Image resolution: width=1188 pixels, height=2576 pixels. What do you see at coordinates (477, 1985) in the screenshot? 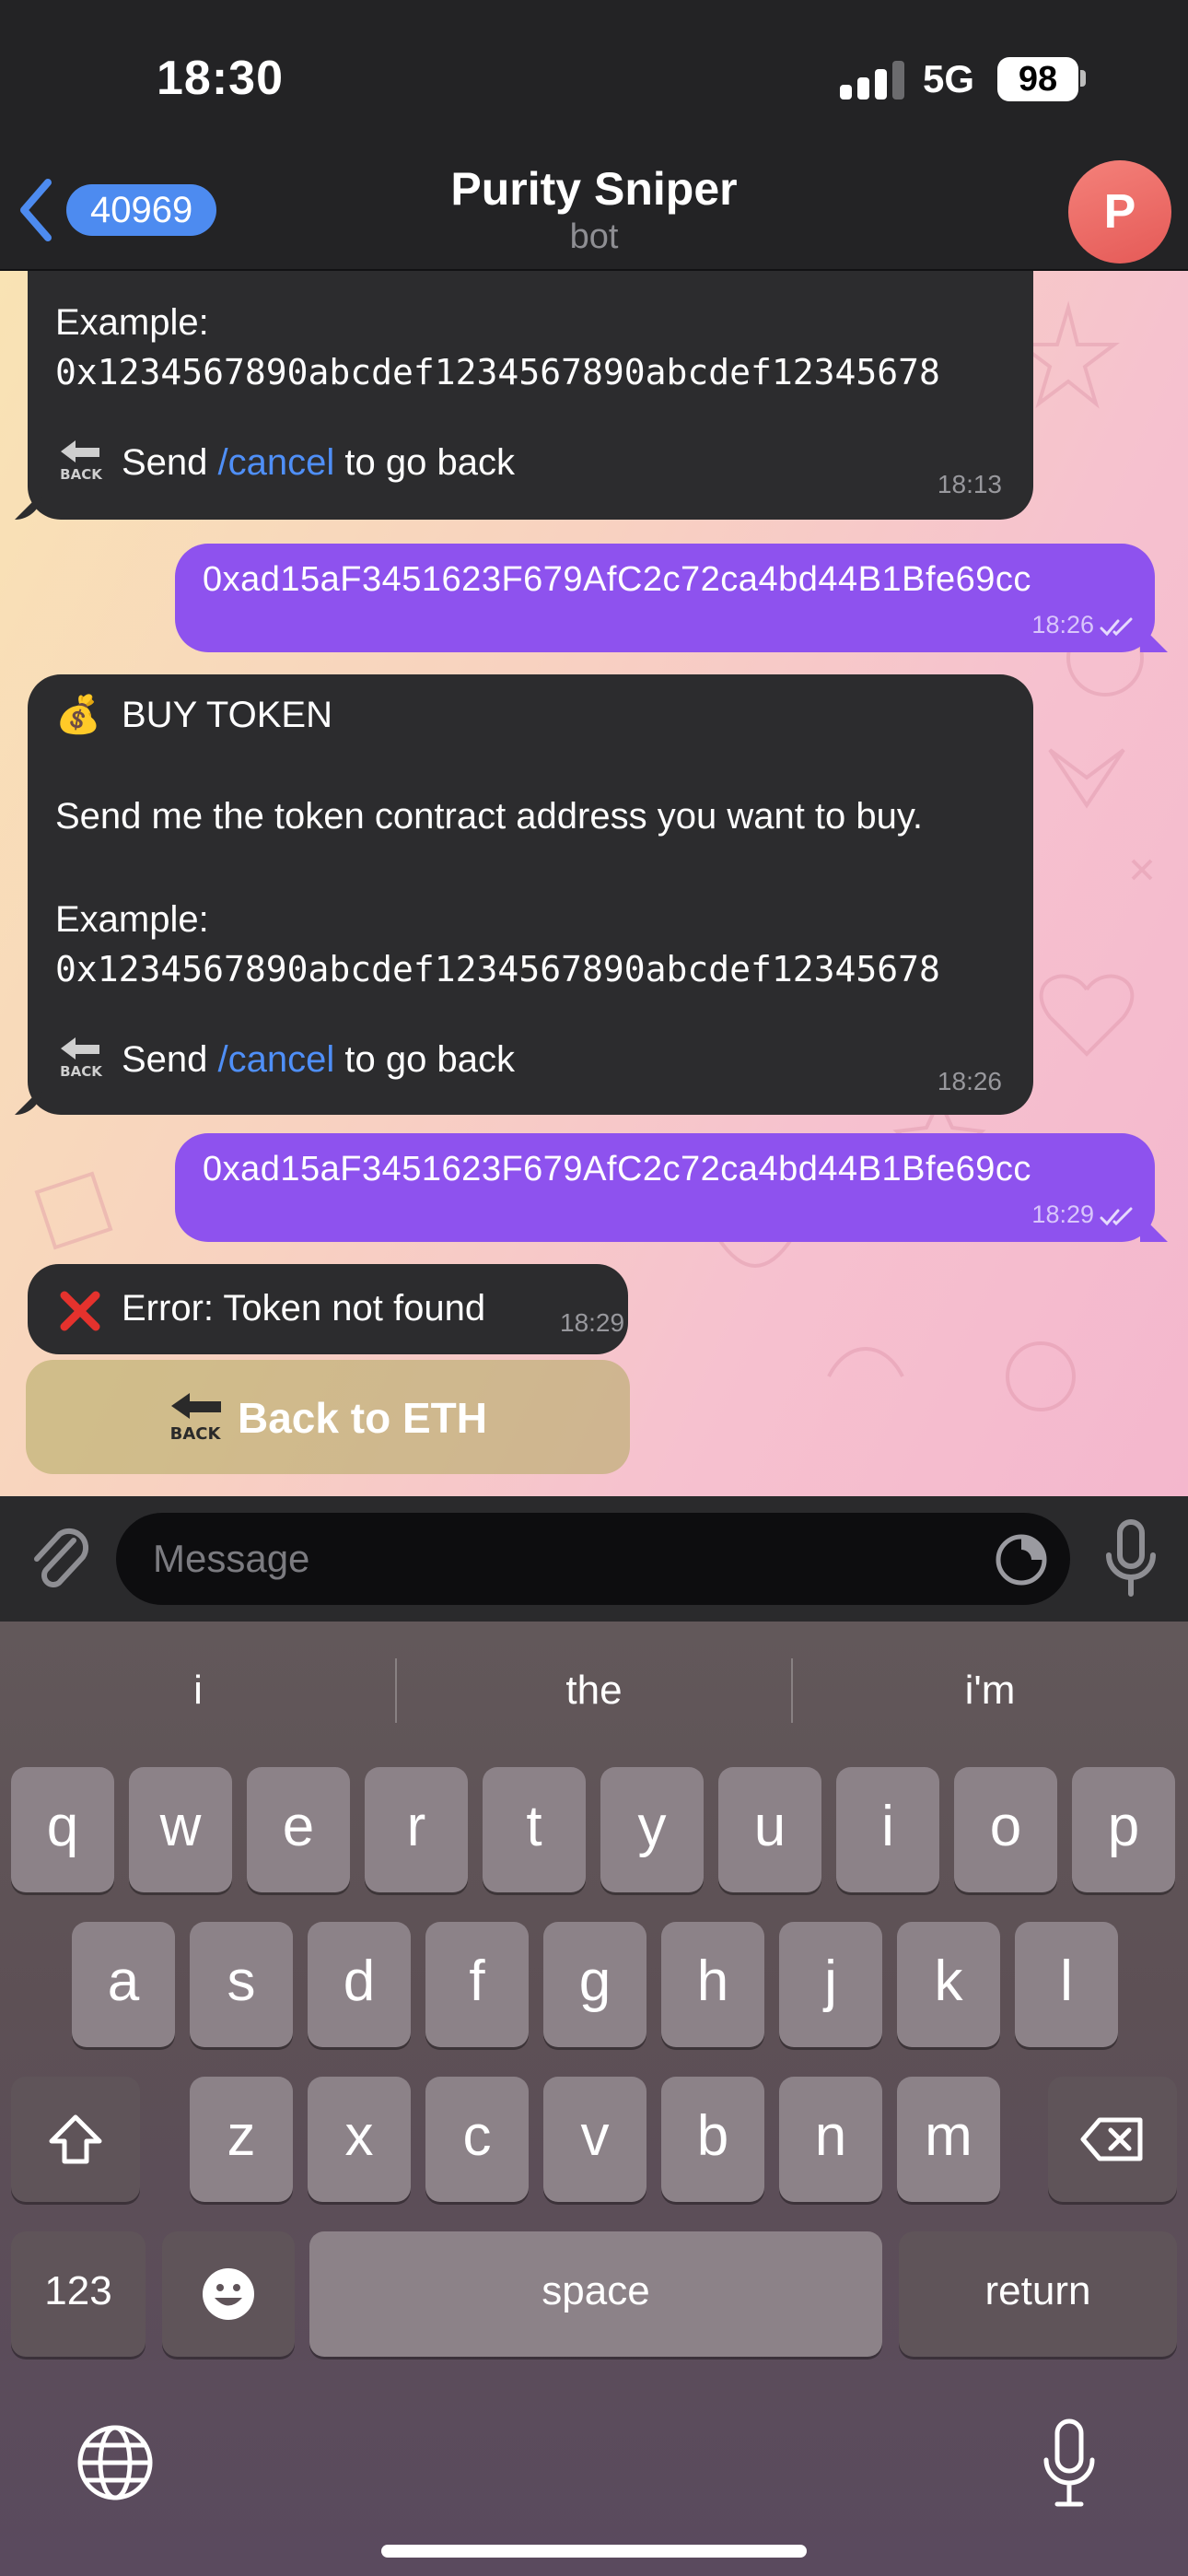
I see `key-f: f` at bounding box center [477, 1985].